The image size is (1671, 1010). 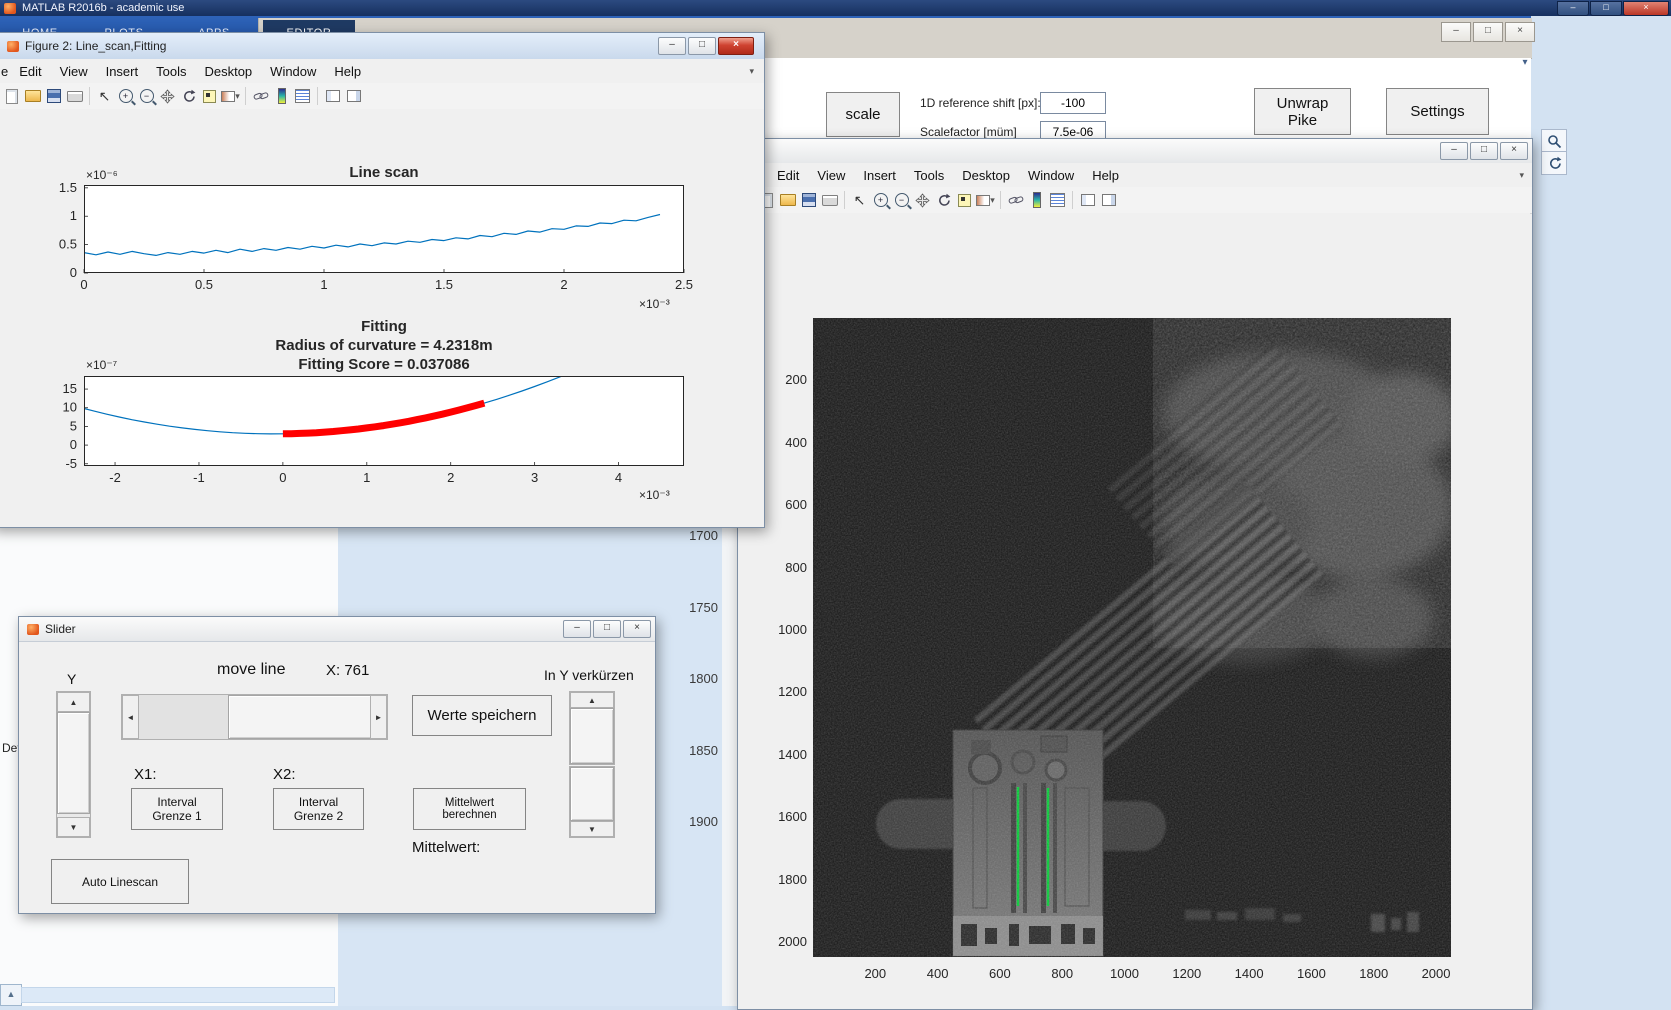 I want to click on figure2-minimize-button: –, so click(x=672, y=46).